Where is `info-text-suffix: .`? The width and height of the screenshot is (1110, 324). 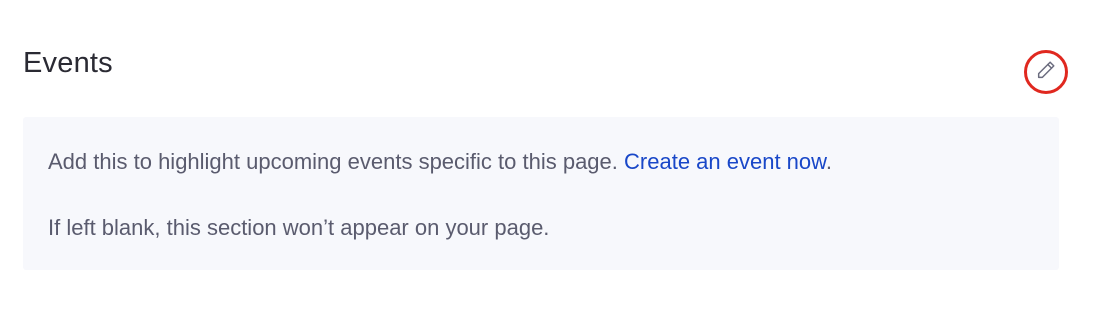
info-text-suffix: . is located at coordinates (828, 161).